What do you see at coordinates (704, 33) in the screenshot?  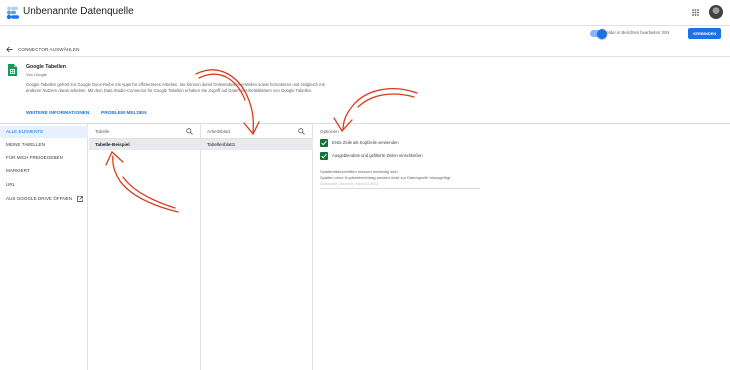 I see `connect-button: VERBINDEN` at bounding box center [704, 33].